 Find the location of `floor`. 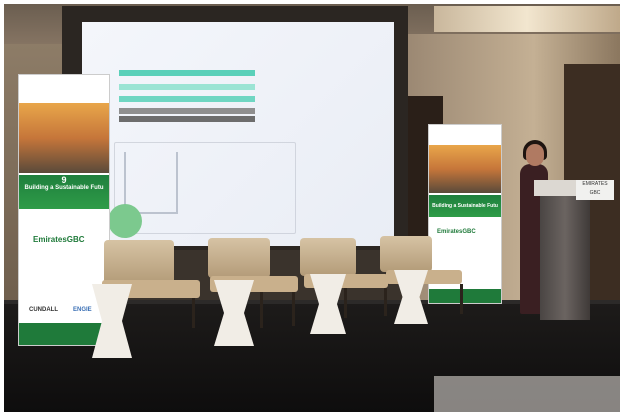

floor is located at coordinates (527, 394).